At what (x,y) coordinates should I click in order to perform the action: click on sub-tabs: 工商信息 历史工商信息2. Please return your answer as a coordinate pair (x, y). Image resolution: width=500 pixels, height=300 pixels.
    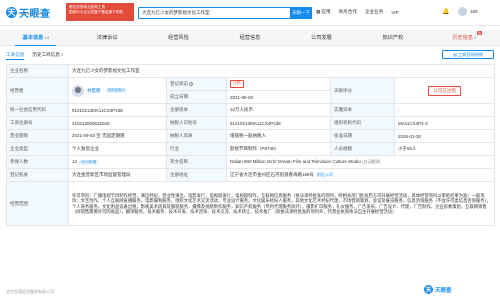
    Looking at the image, I should click on (35, 56).